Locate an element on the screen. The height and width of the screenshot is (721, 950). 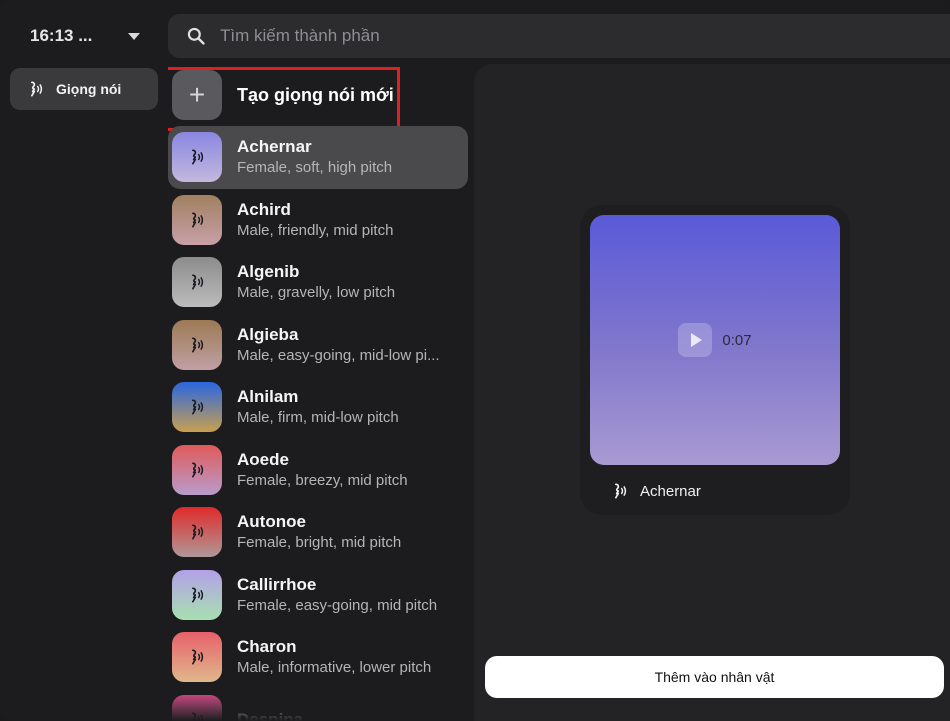
search-bar is located at coordinates (559, 36).